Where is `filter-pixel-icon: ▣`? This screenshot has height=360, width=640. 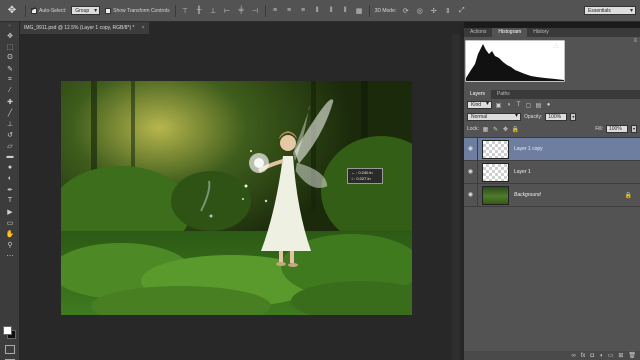 filter-pixel-icon: ▣ is located at coordinates (498, 105).